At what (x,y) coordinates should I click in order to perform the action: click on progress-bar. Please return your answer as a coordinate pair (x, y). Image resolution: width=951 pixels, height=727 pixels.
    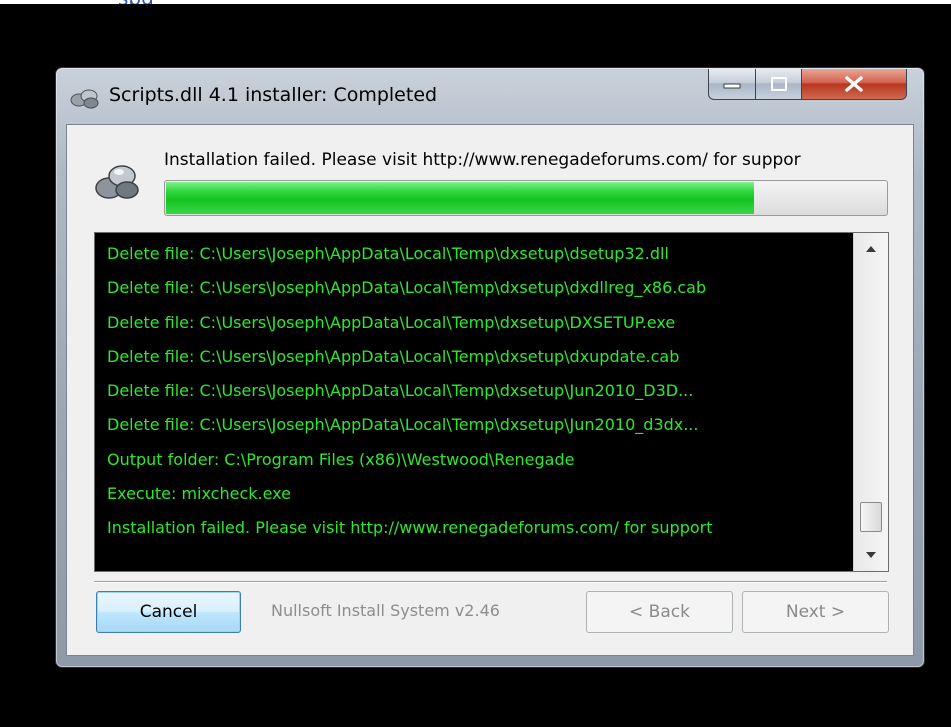
    Looking at the image, I should click on (526, 198).